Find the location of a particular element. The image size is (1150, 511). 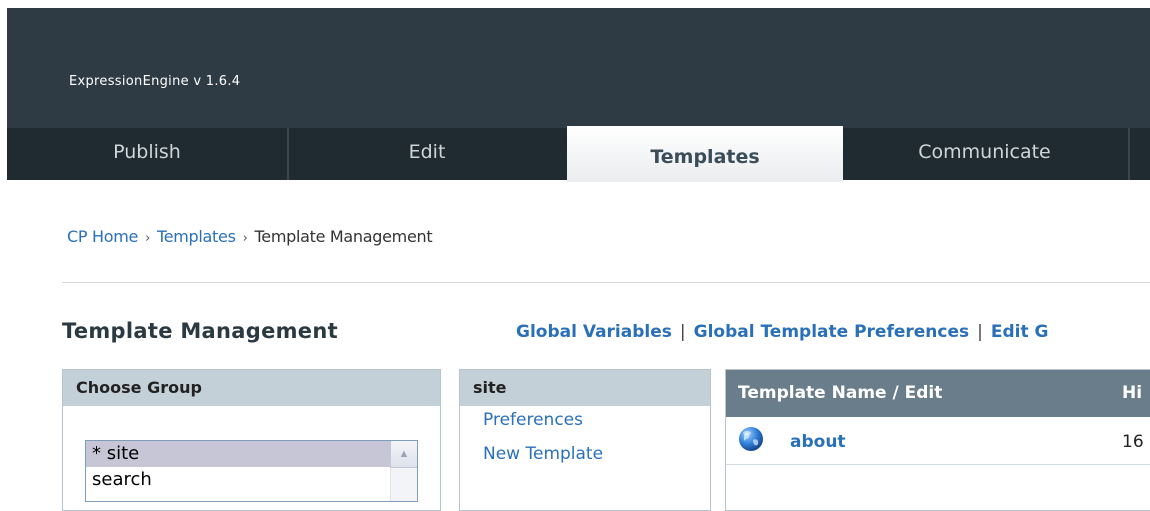

preferences-link: Preferences is located at coordinates (596, 420).